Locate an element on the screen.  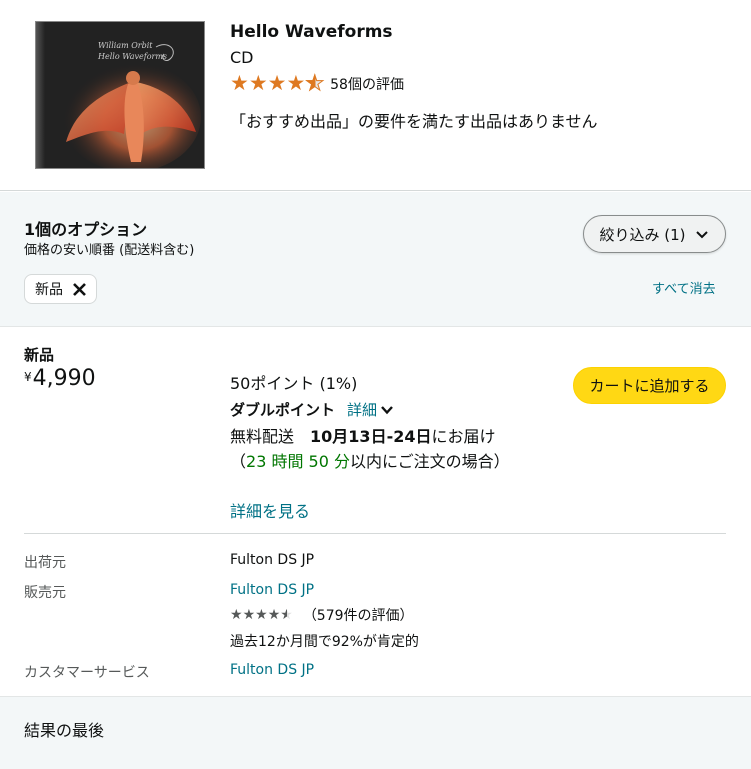
no-featured-offer-message: 「おすすめ出品」の要件を満たす出品はありません is located at coordinates (414, 121).